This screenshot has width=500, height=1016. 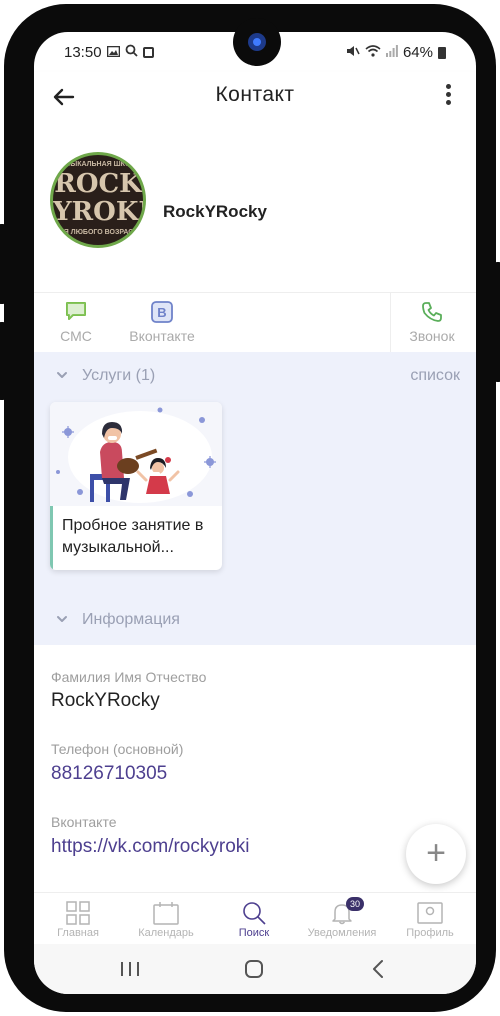 I want to click on field-value-fullname: RockYRocky, so click(x=105, y=700).